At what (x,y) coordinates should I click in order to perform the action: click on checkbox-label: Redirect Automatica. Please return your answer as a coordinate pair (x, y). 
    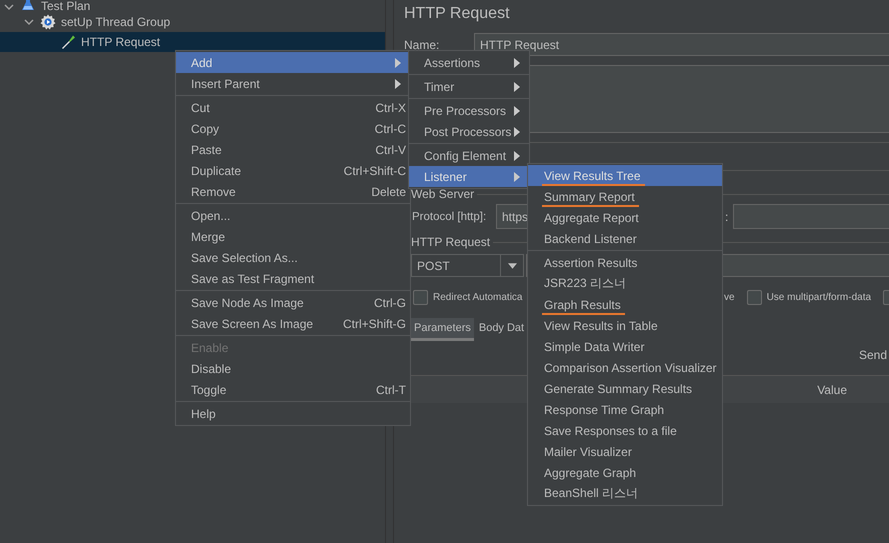
    Looking at the image, I should click on (477, 297).